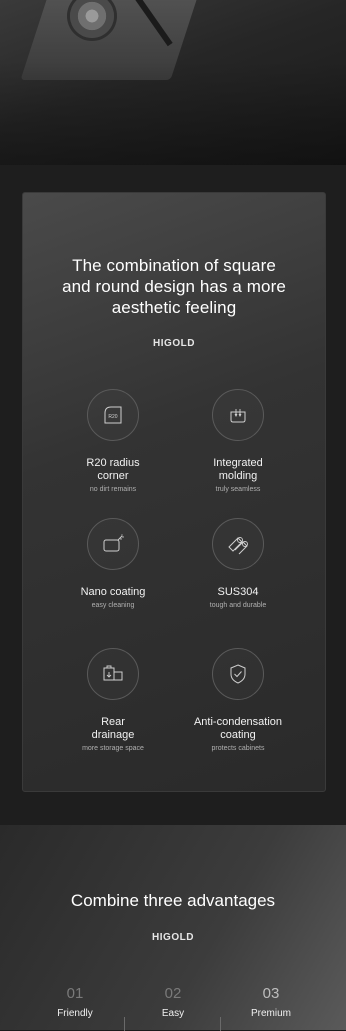  I want to click on advantage-item: 02 Easy, so click(173, 1002).